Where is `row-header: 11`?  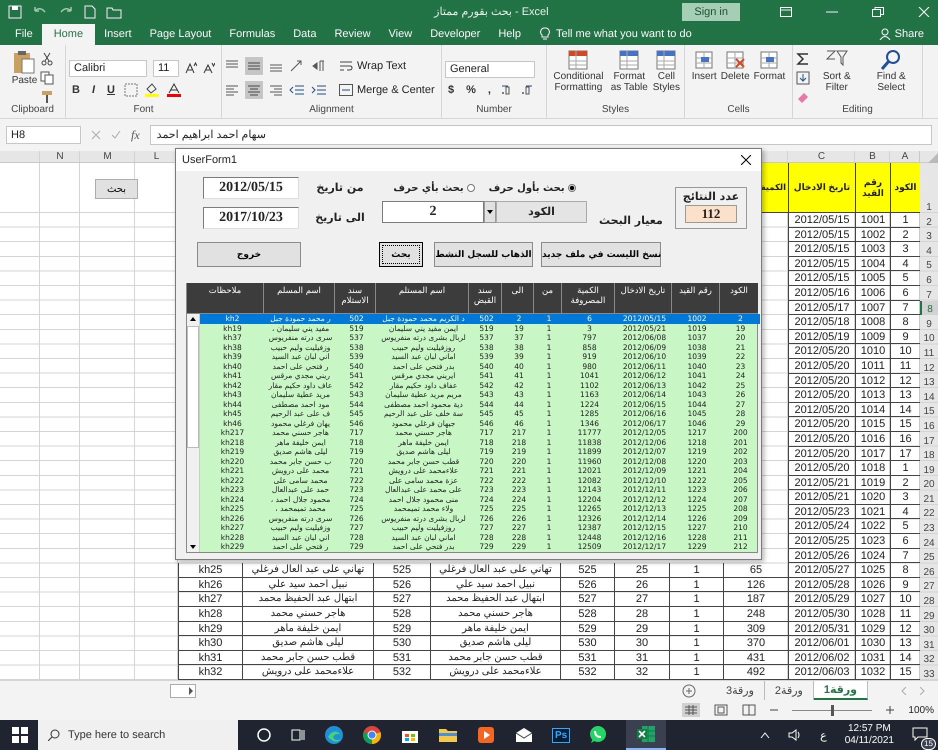 row-header: 11 is located at coordinates (929, 351).